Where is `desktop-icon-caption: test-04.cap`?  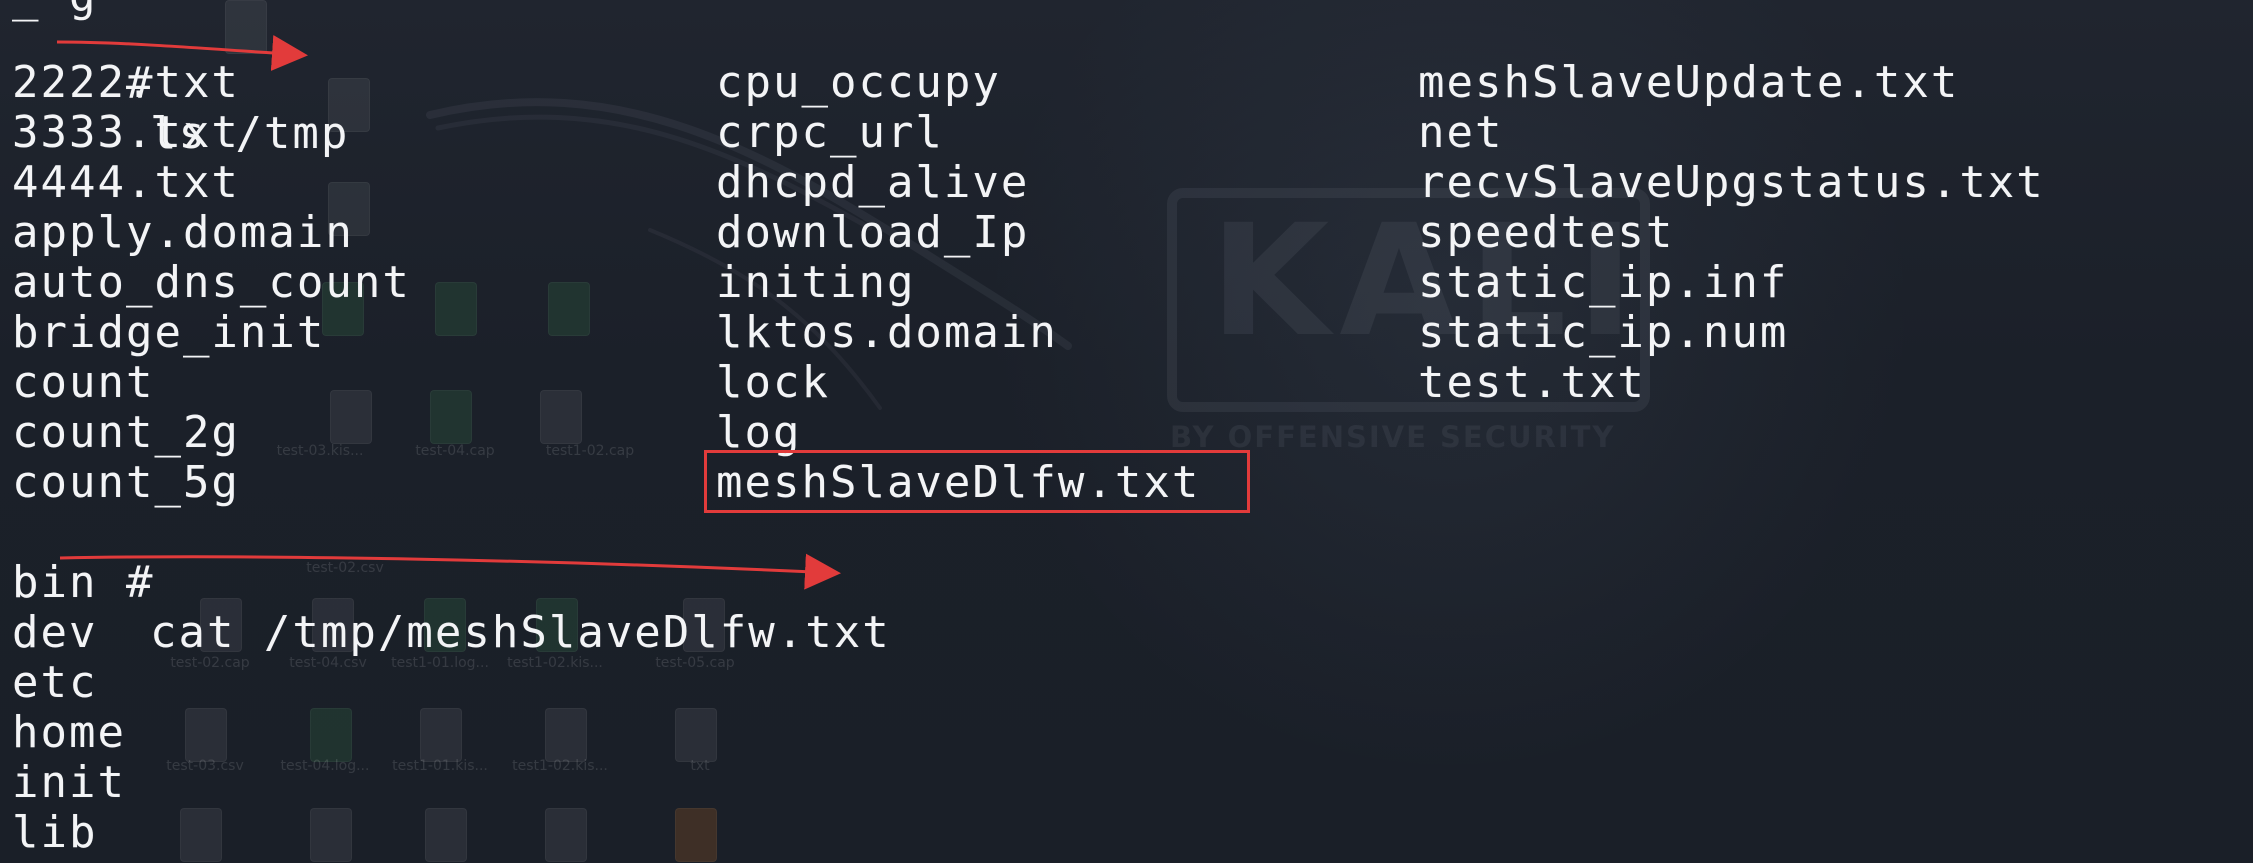 desktop-icon-caption: test-04.cap is located at coordinates (455, 451).